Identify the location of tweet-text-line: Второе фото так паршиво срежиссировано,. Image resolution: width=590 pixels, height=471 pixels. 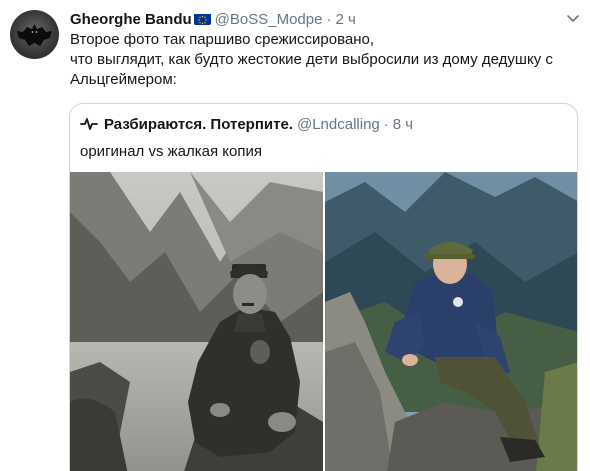
(222, 39).